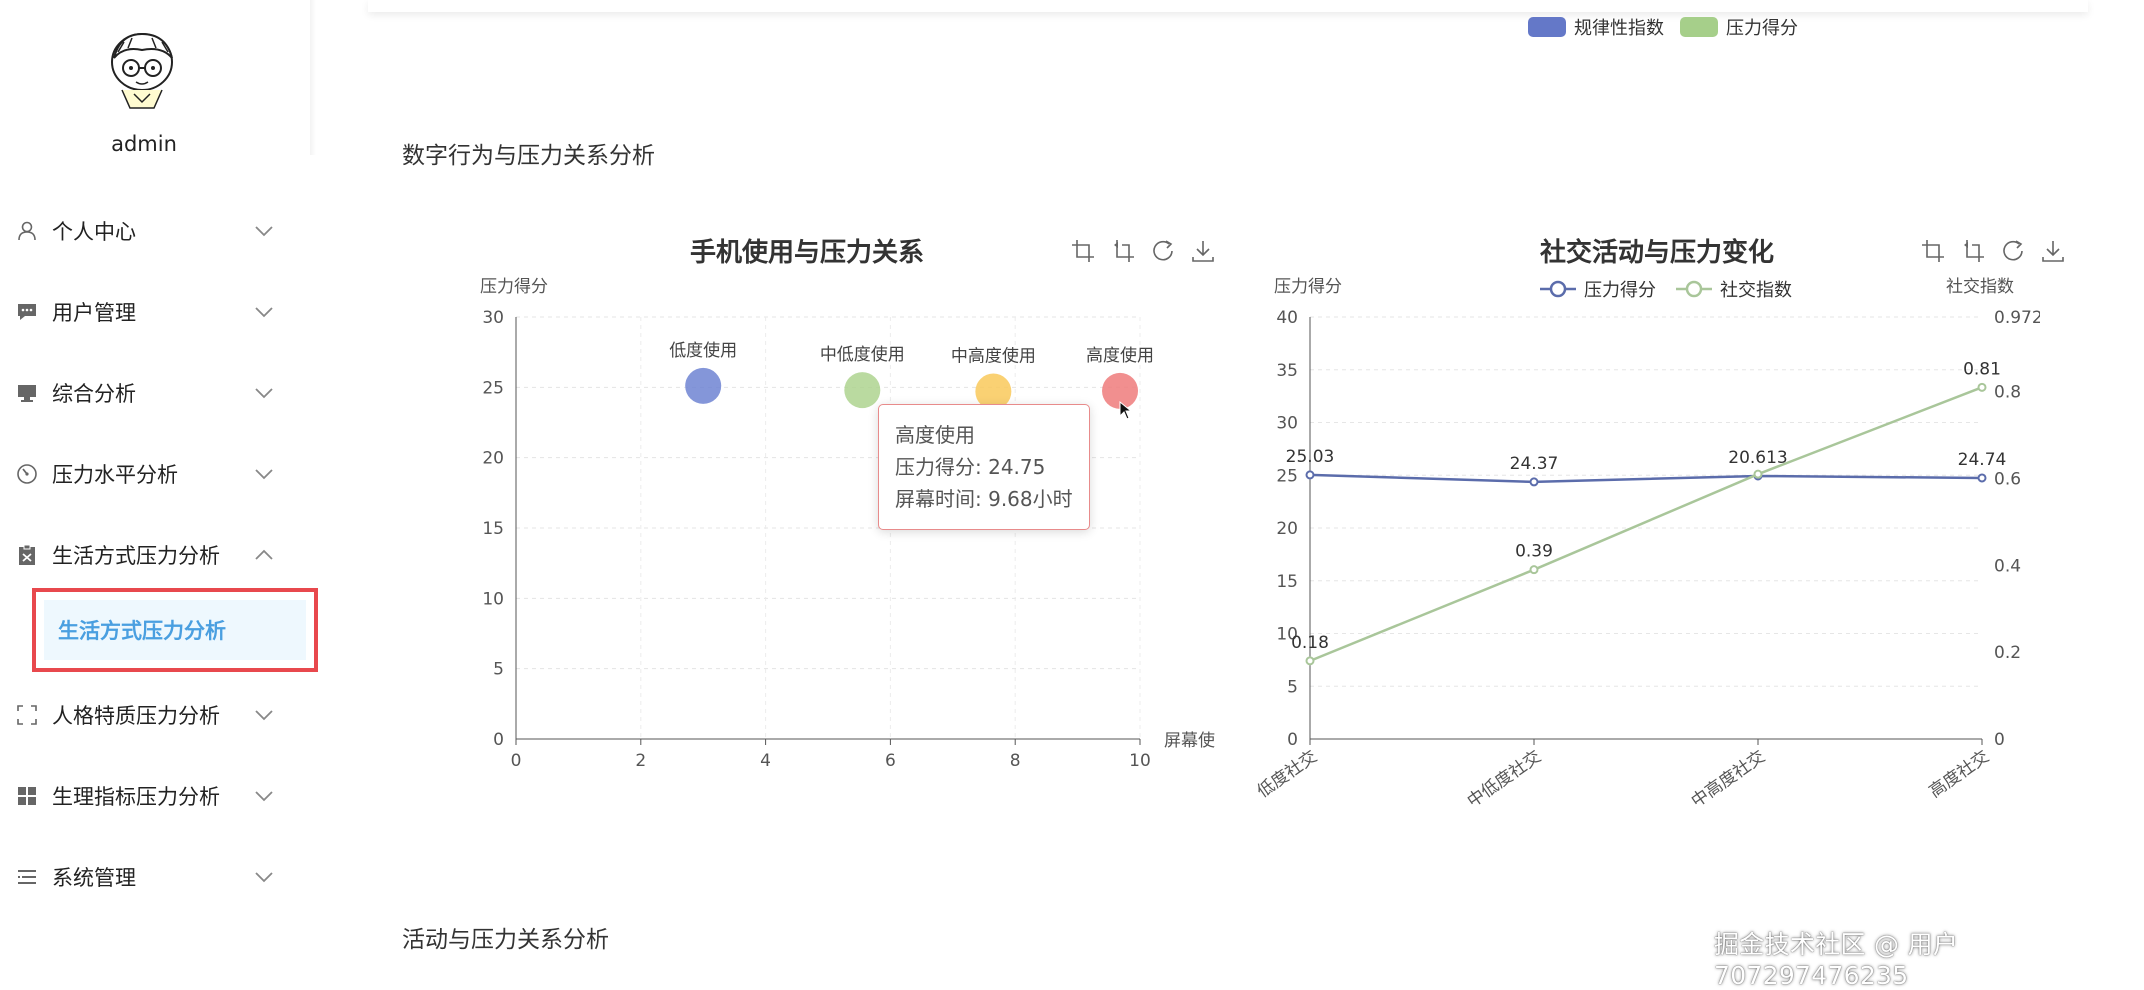  Describe the element at coordinates (1287, 318) in the screenshot. I see `y-tick-label: 40` at that location.